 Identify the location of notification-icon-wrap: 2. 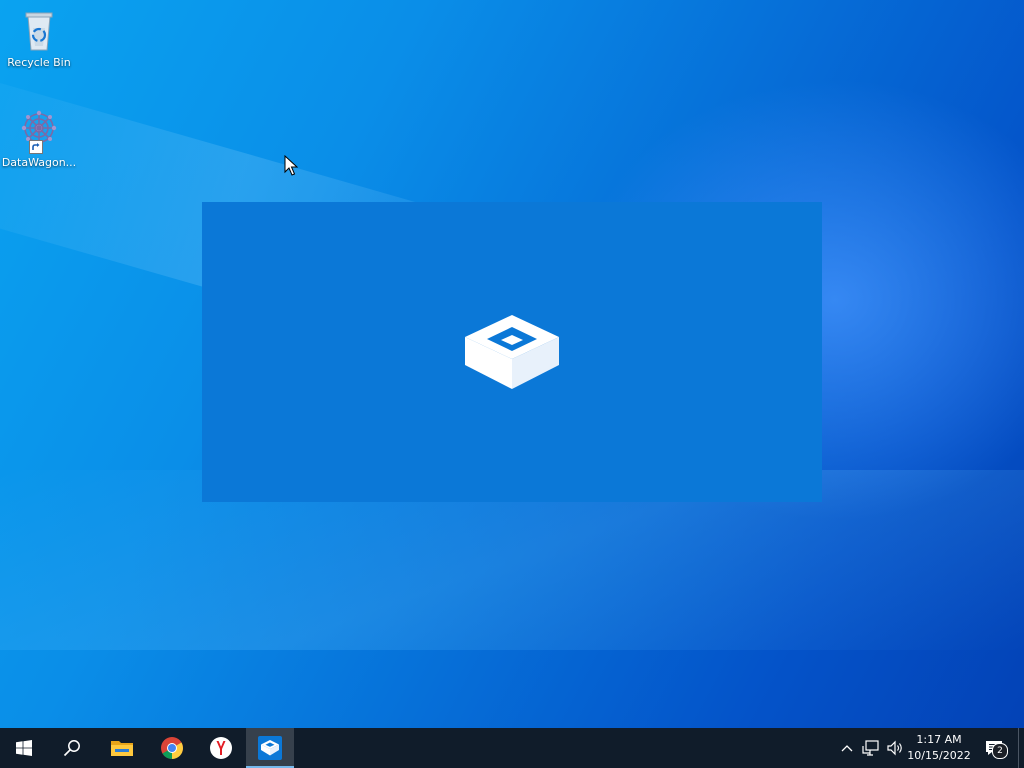
(996, 749).